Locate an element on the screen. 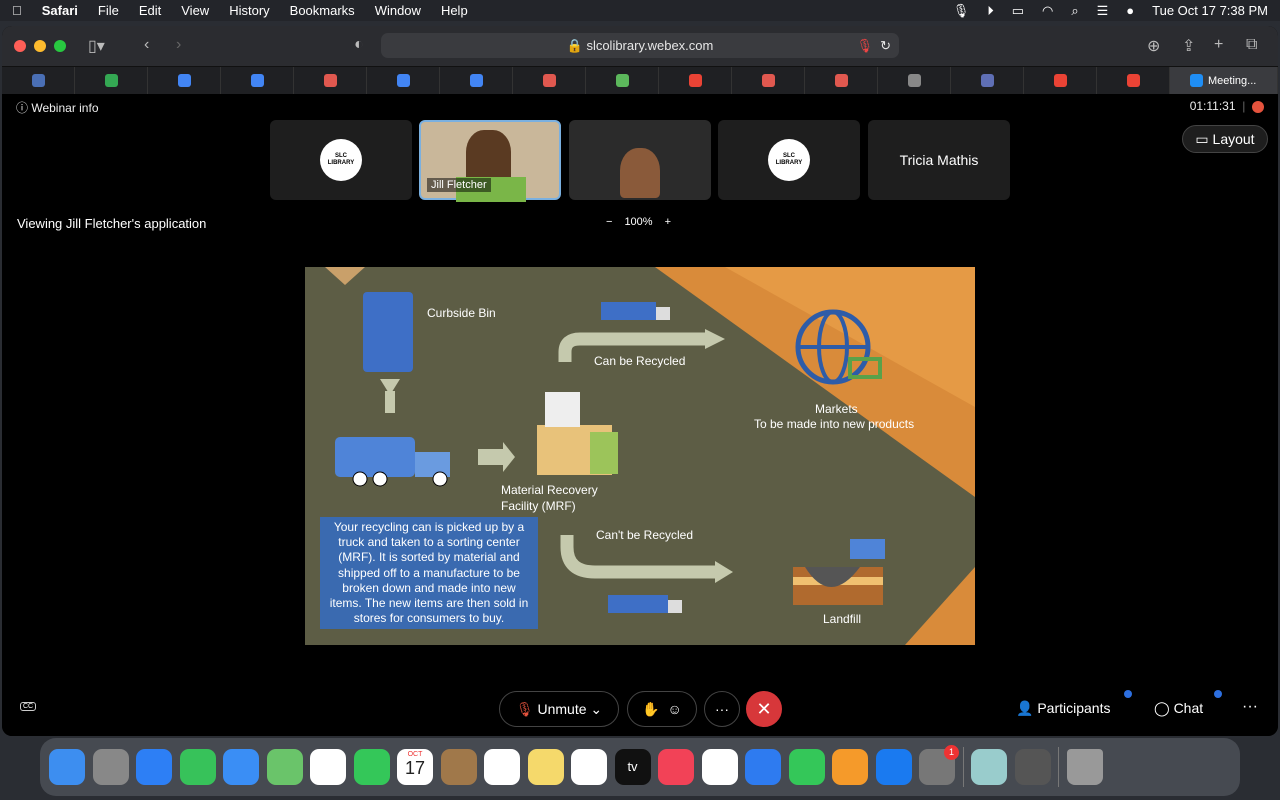  menu-file: File is located at coordinates (108, 10).